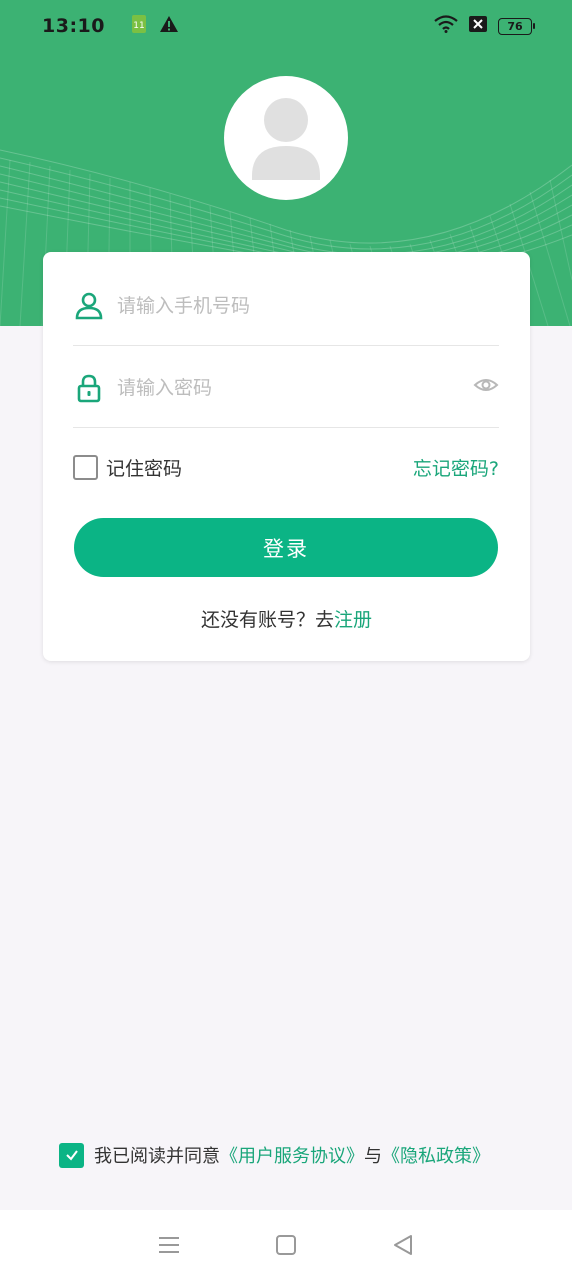  Describe the element at coordinates (516, 26) in the screenshot. I see `battery-icon: 76` at that location.